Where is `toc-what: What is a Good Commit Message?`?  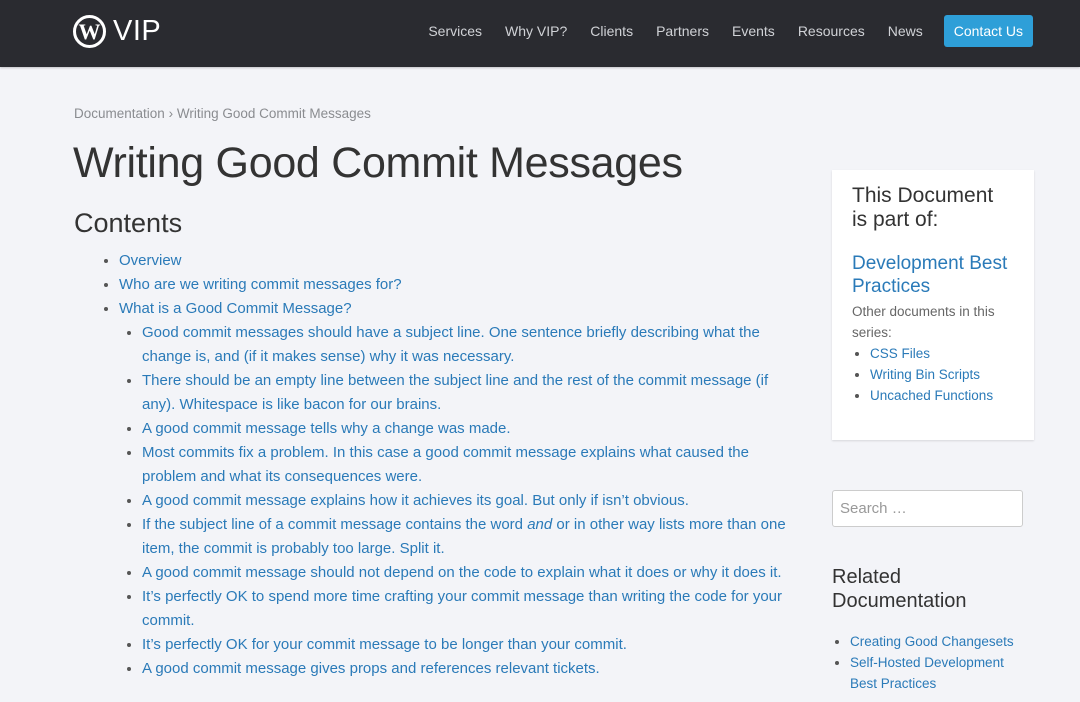 toc-what: What is a Good Commit Message? is located at coordinates (235, 308).